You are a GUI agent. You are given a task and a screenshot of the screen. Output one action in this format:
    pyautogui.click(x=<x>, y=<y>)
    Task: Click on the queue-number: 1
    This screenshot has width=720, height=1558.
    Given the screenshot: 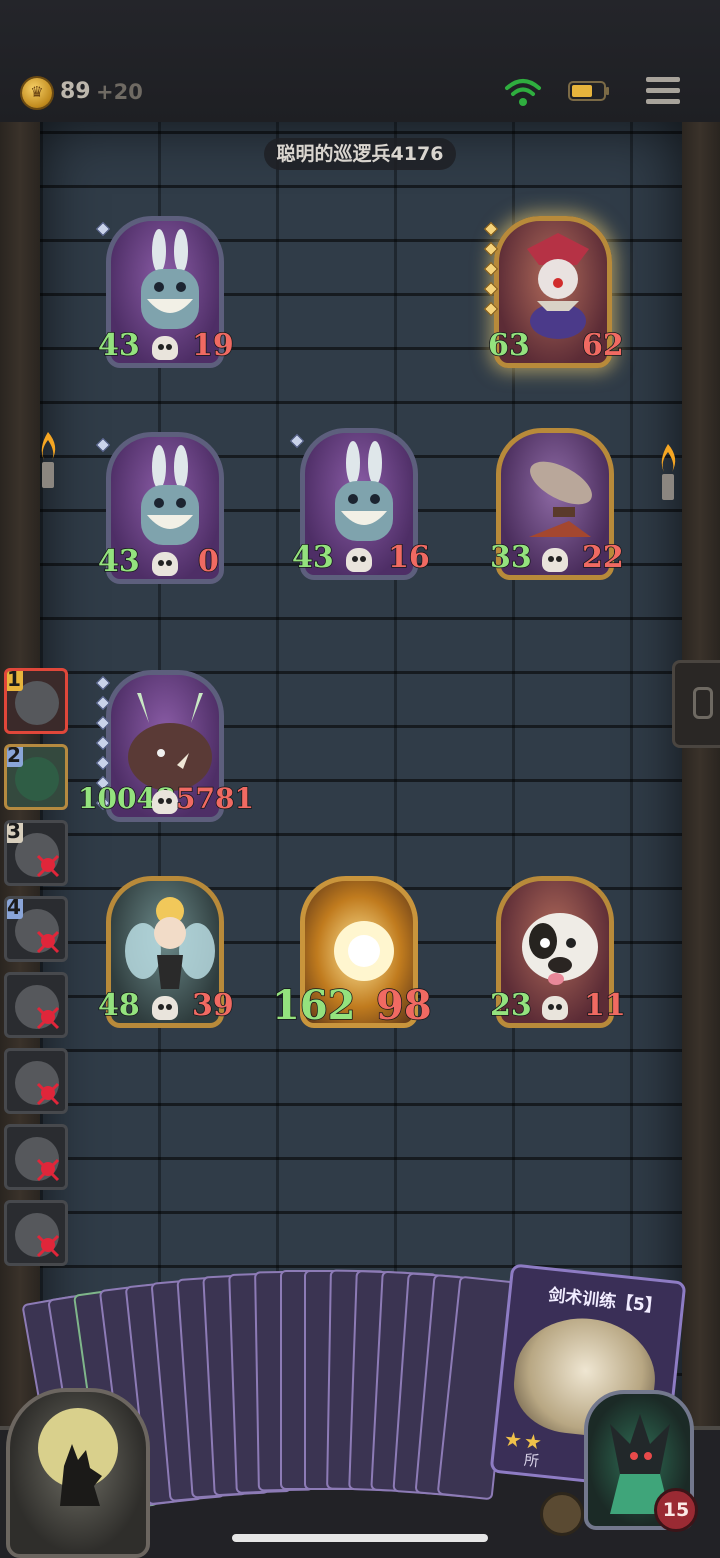 What is the action you would take?
    pyautogui.click(x=15, y=681)
    